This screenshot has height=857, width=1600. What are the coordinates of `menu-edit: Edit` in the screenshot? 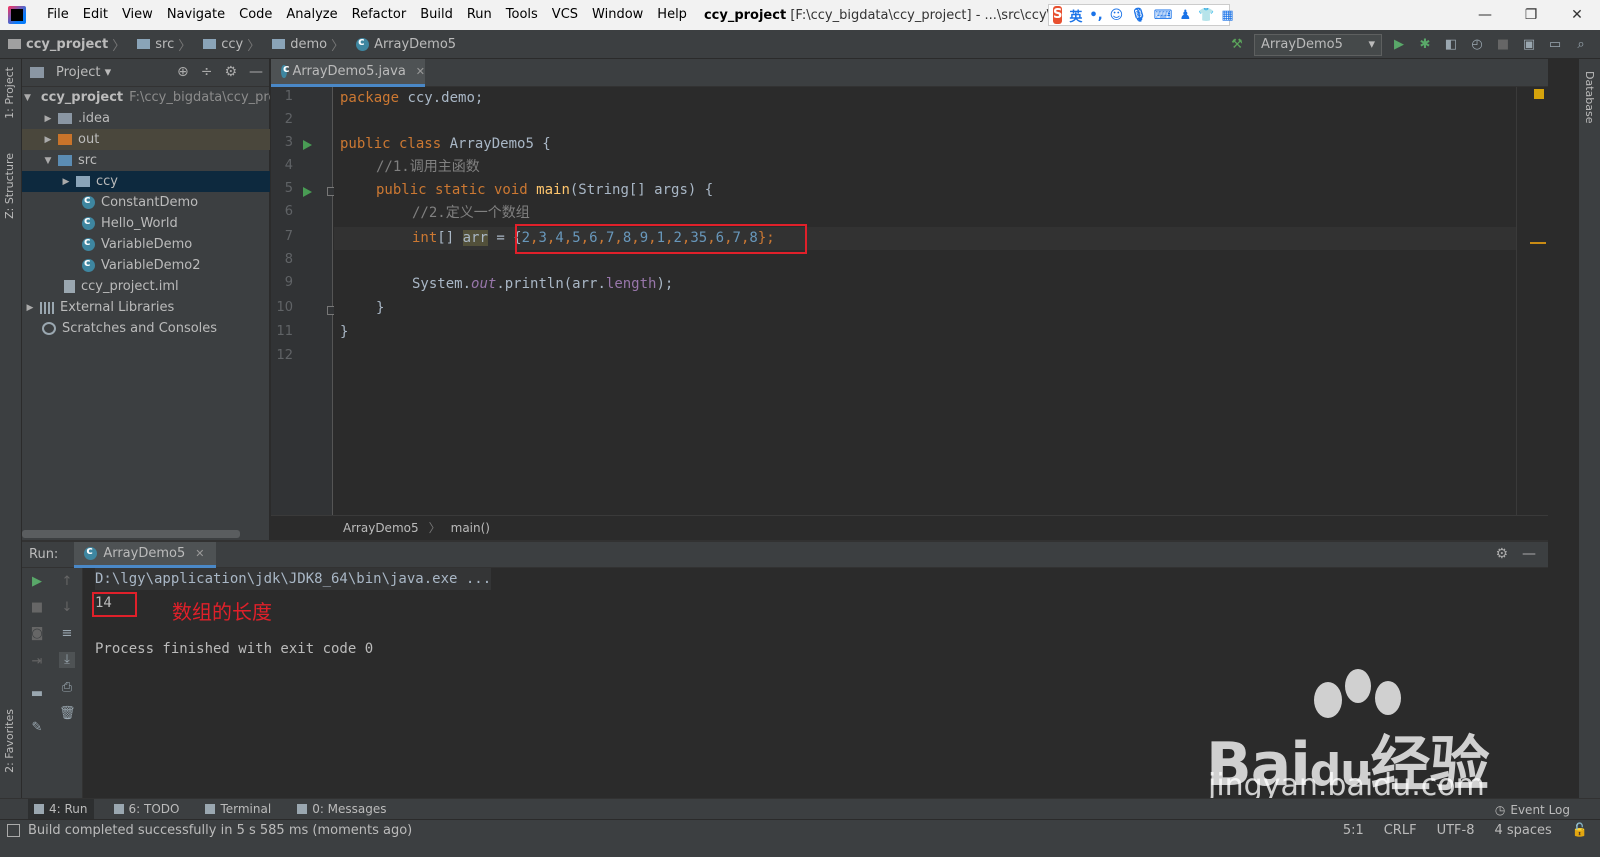 It's located at (95, 15).